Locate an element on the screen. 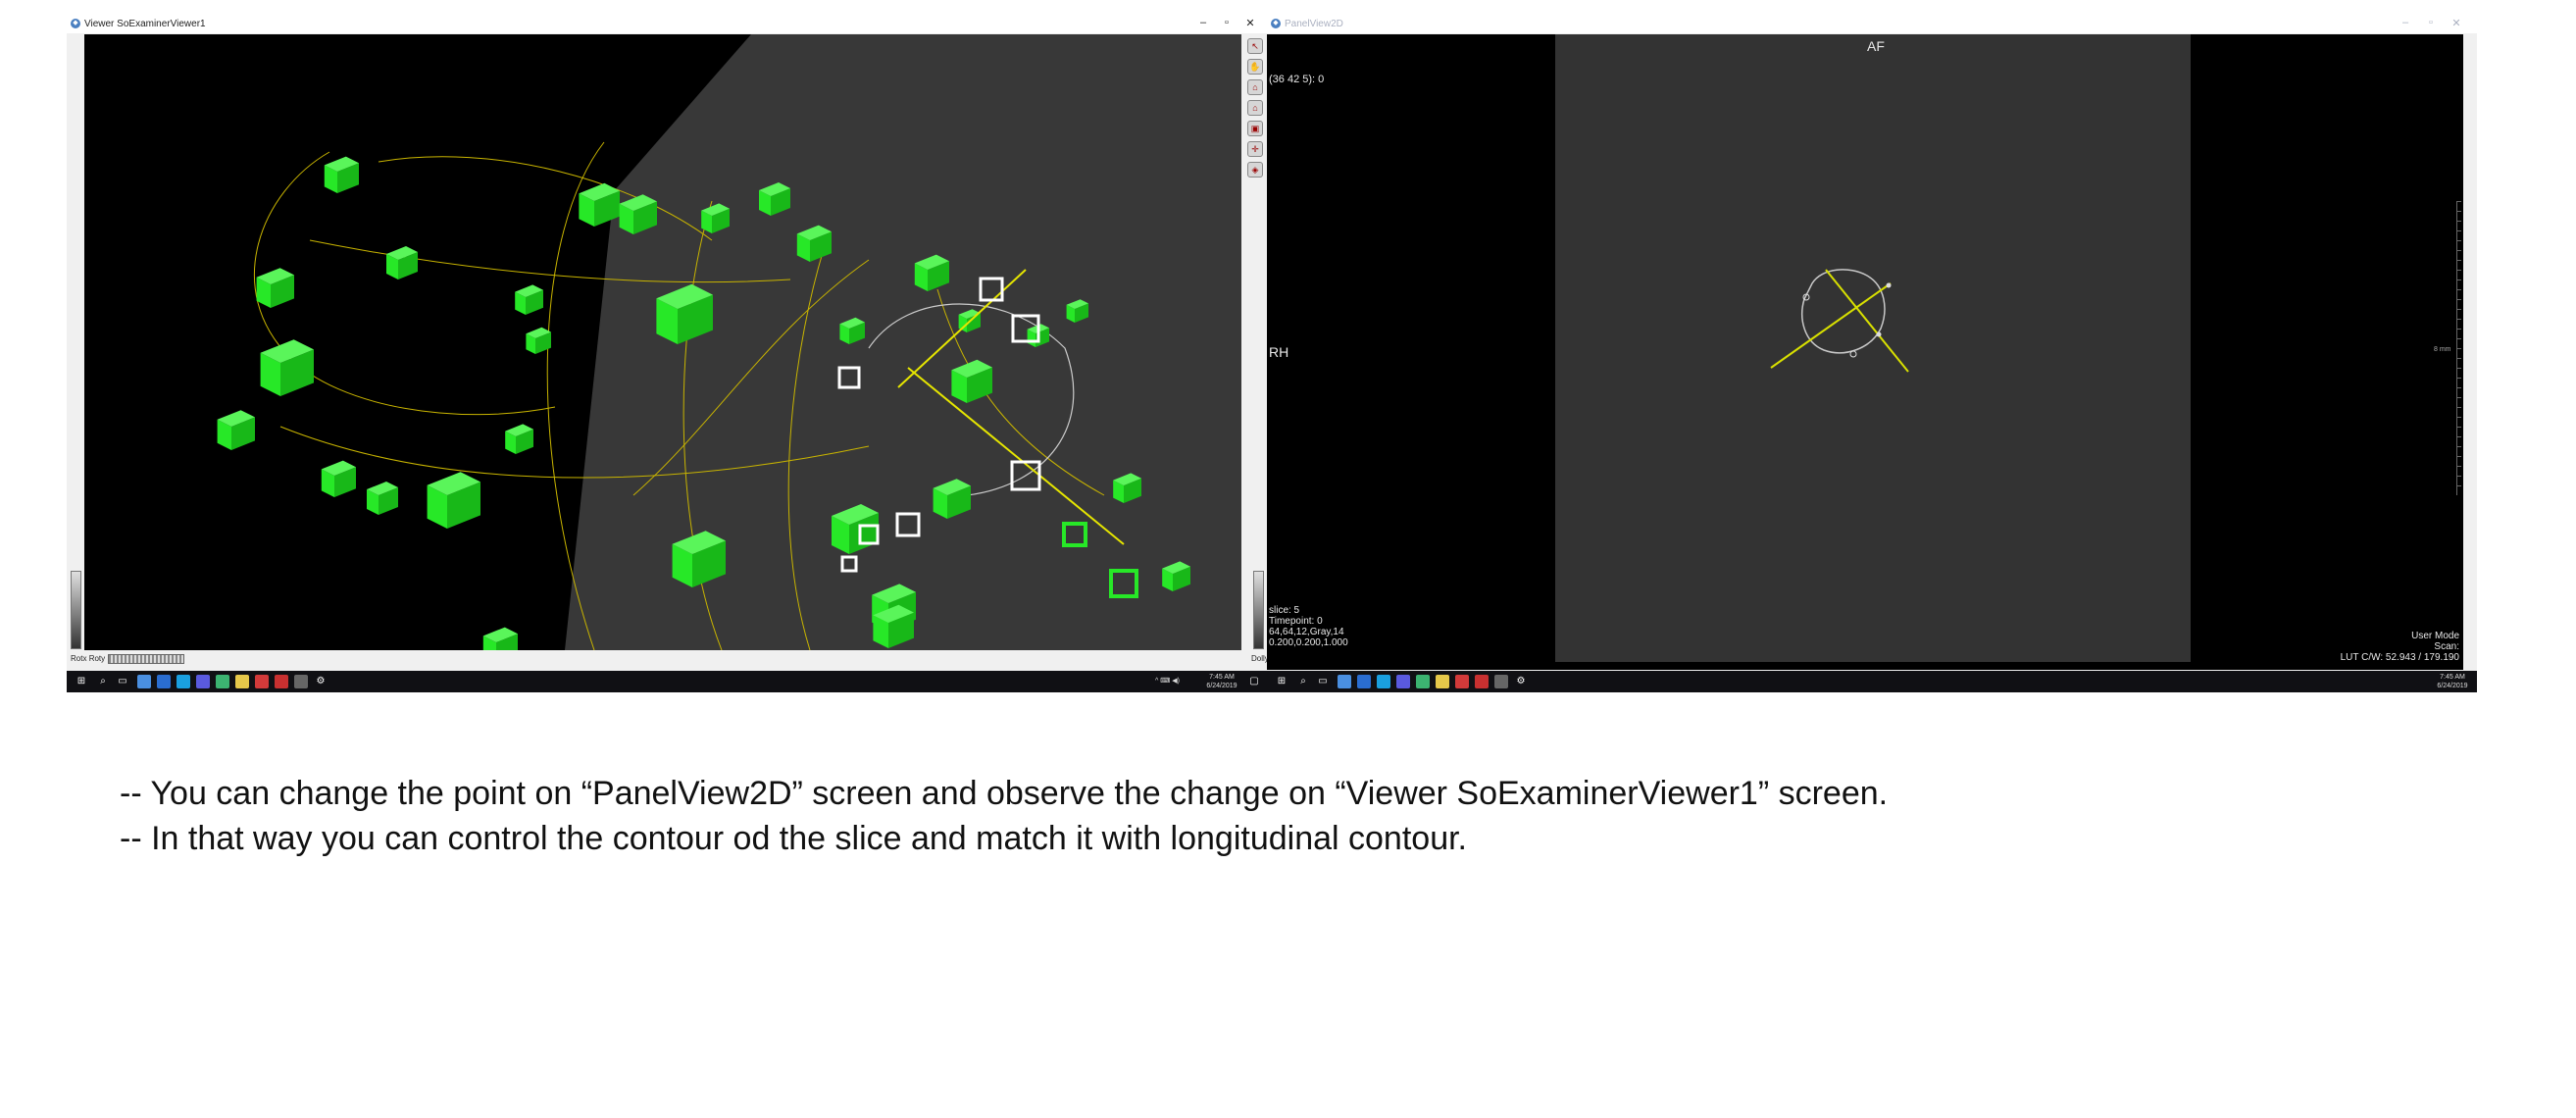 This screenshot has width=2576, height=1118. viewer-bottom-bar: Rotx Roty Dolly is located at coordinates (668, 658).